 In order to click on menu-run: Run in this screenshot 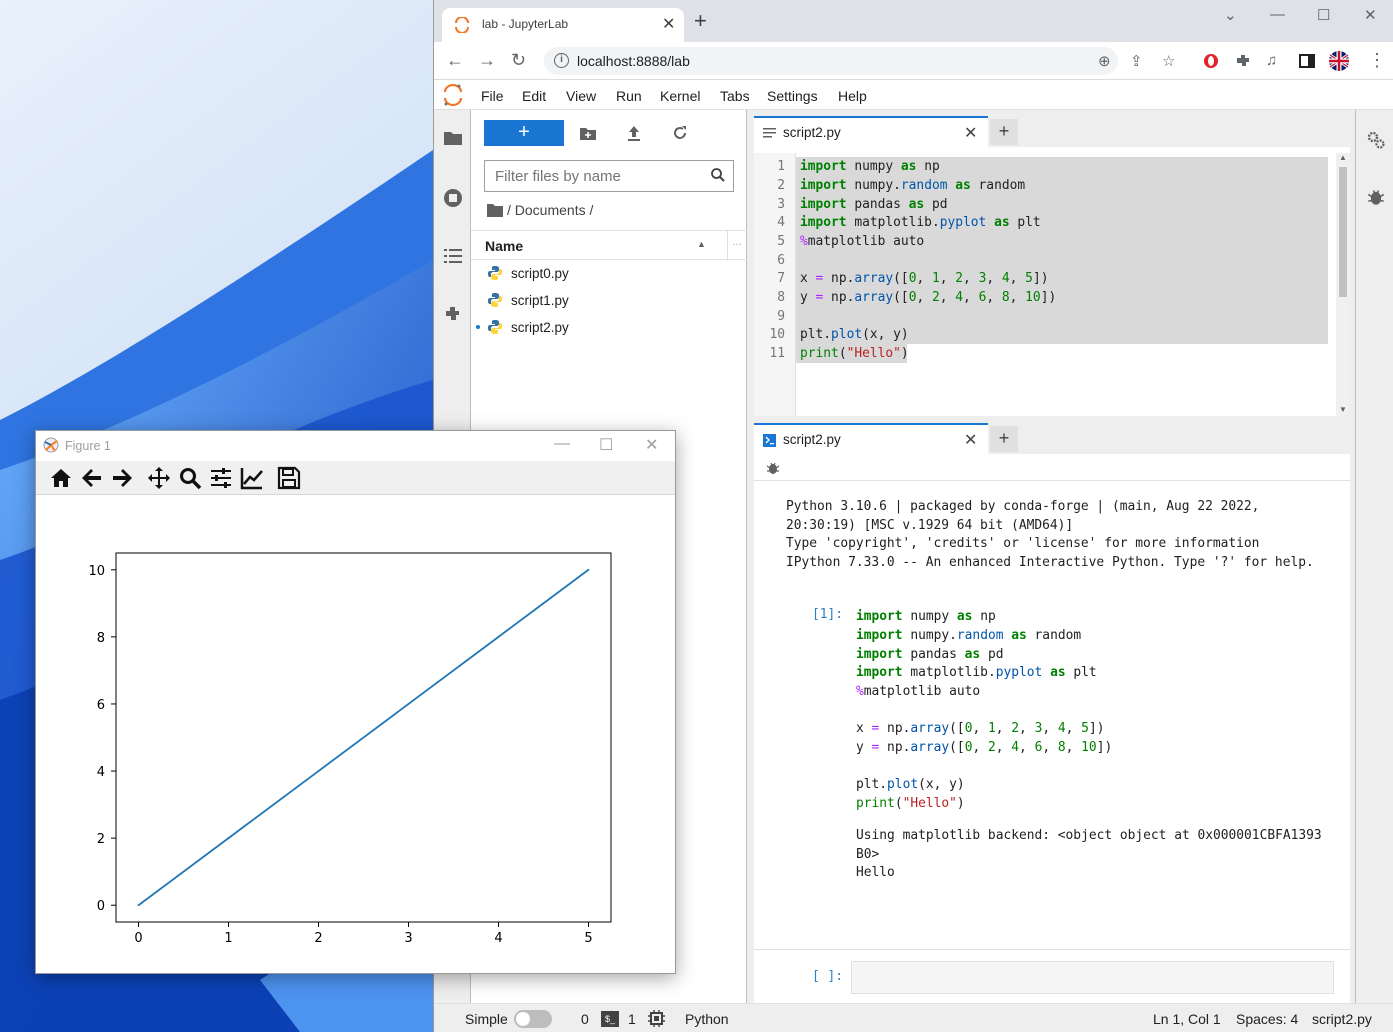, I will do `click(629, 96)`.